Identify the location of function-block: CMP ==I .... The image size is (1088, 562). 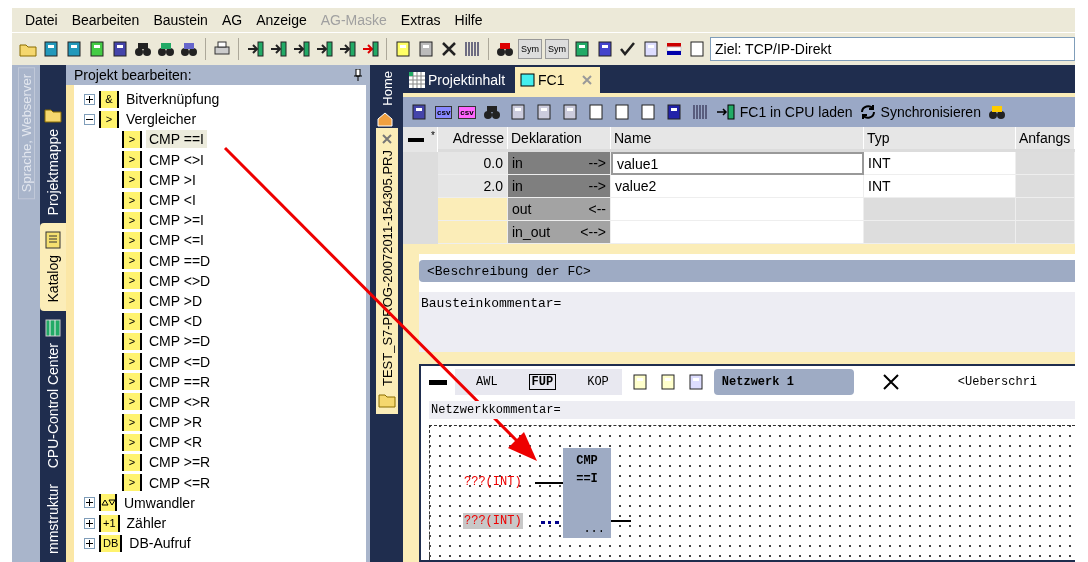
(587, 493).